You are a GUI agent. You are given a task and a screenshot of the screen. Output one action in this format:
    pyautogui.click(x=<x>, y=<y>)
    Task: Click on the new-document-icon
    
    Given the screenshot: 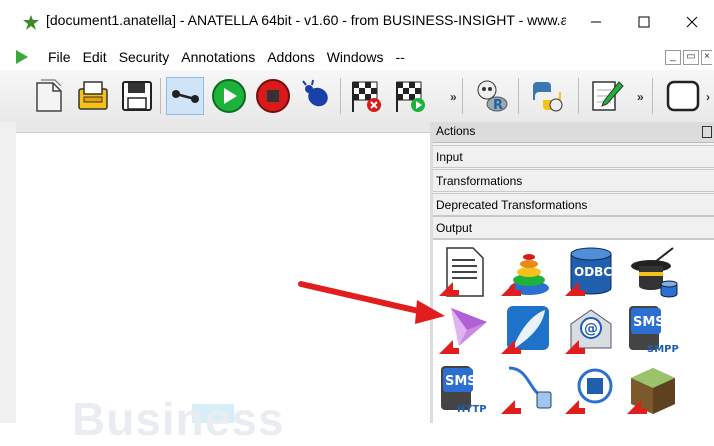 What is the action you would take?
    pyautogui.click(x=49, y=95)
    